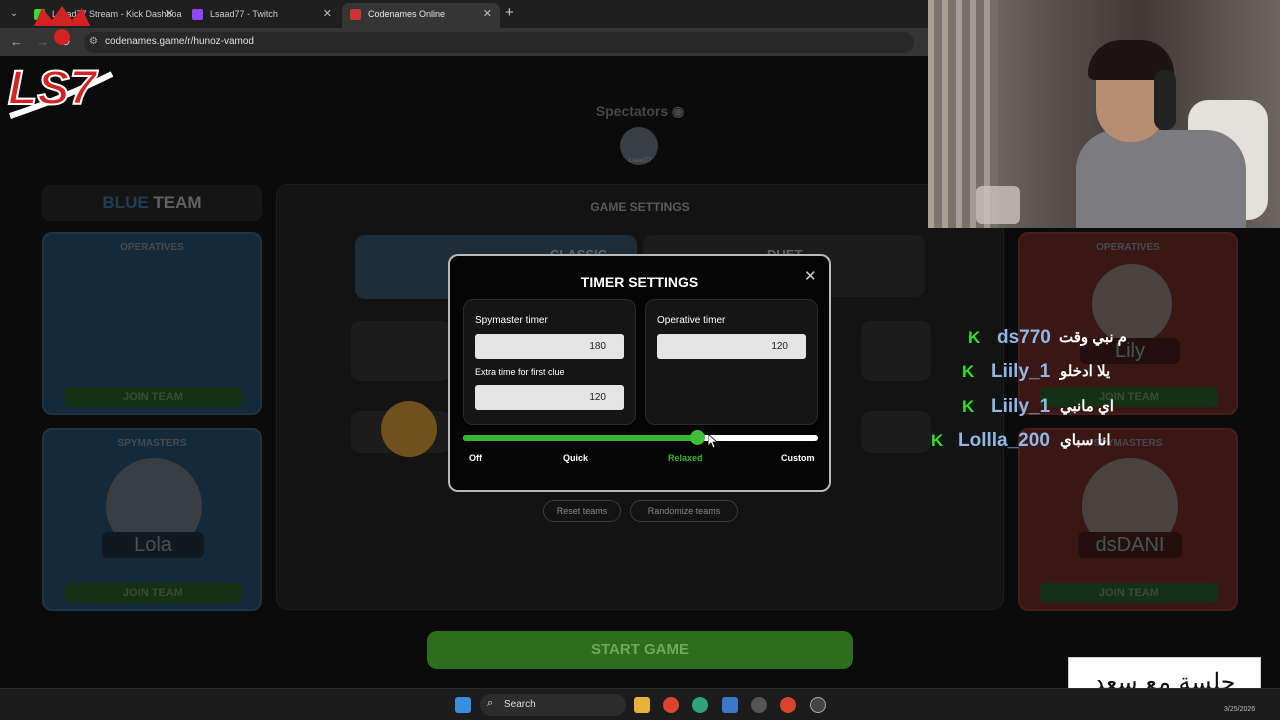 The height and width of the screenshot is (720, 1280). Describe the element at coordinates (684, 511) in the screenshot. I see `randomize-teams-button: Randomize teams` at that location.